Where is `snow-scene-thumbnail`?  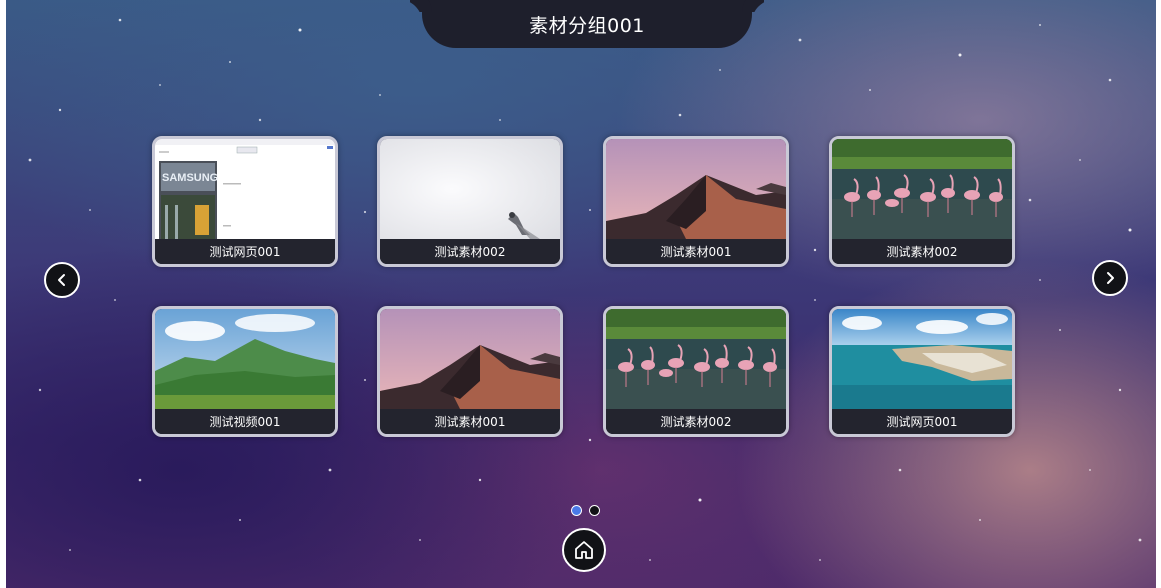
snow-scene-thumbnail is located at coordinates (470, 189).